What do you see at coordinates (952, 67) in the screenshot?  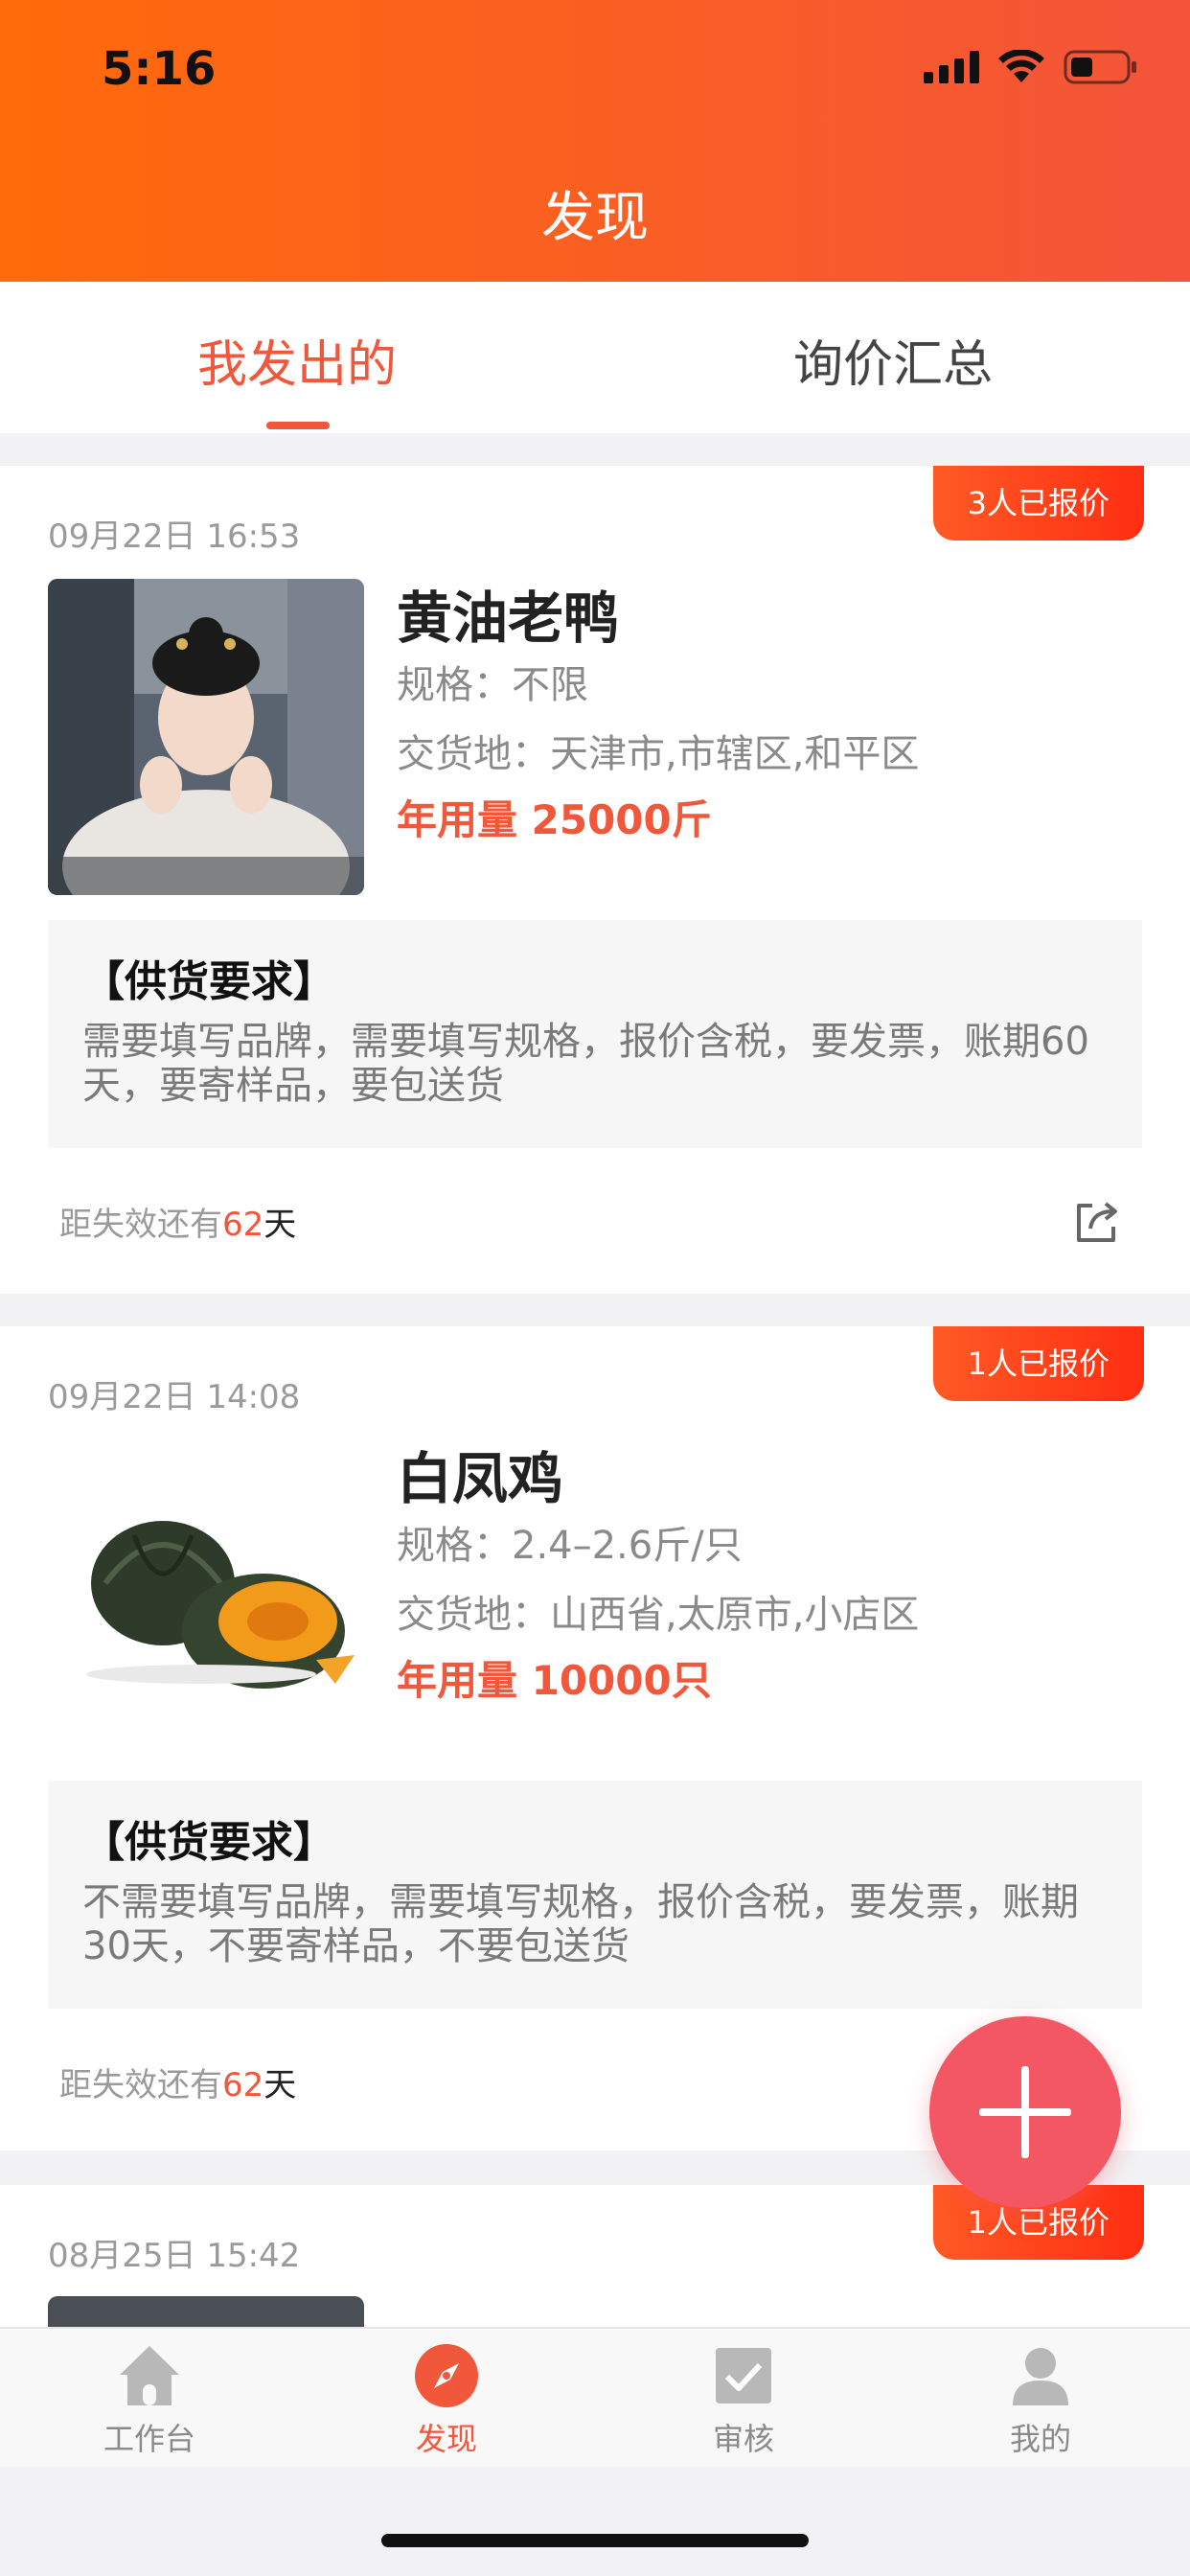 I see `signal-icon` at bounding box center [952, 67].